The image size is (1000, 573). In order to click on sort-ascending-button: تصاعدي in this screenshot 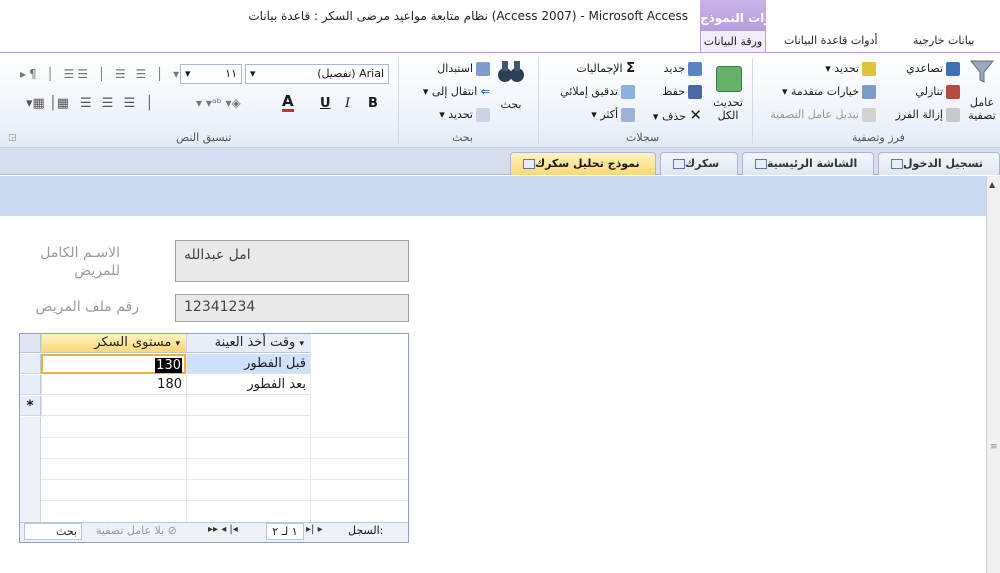, I will do `click(920, 69)`.